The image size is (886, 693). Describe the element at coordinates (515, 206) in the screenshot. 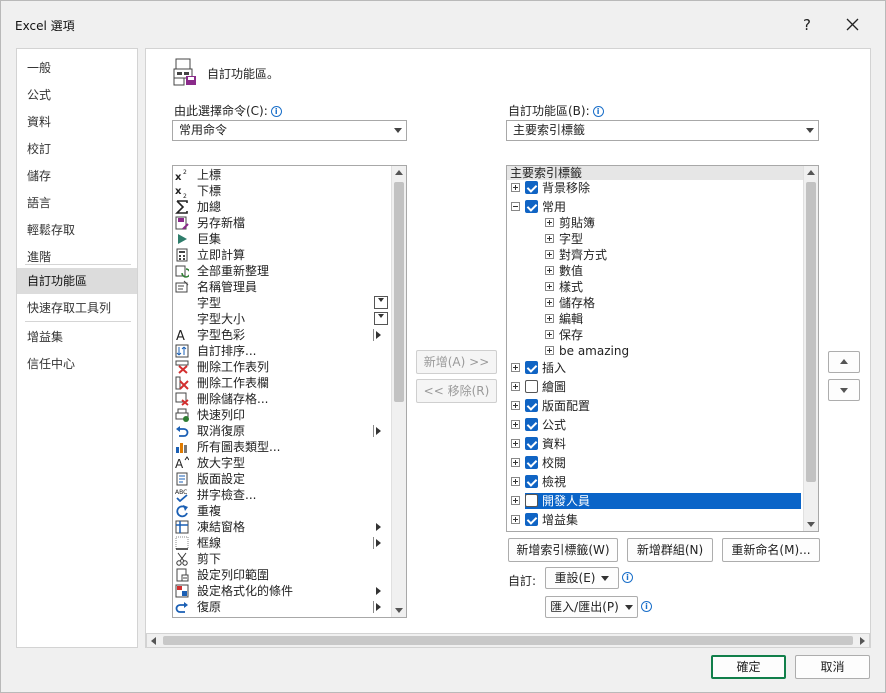

I see `collapse-icon` at that location.